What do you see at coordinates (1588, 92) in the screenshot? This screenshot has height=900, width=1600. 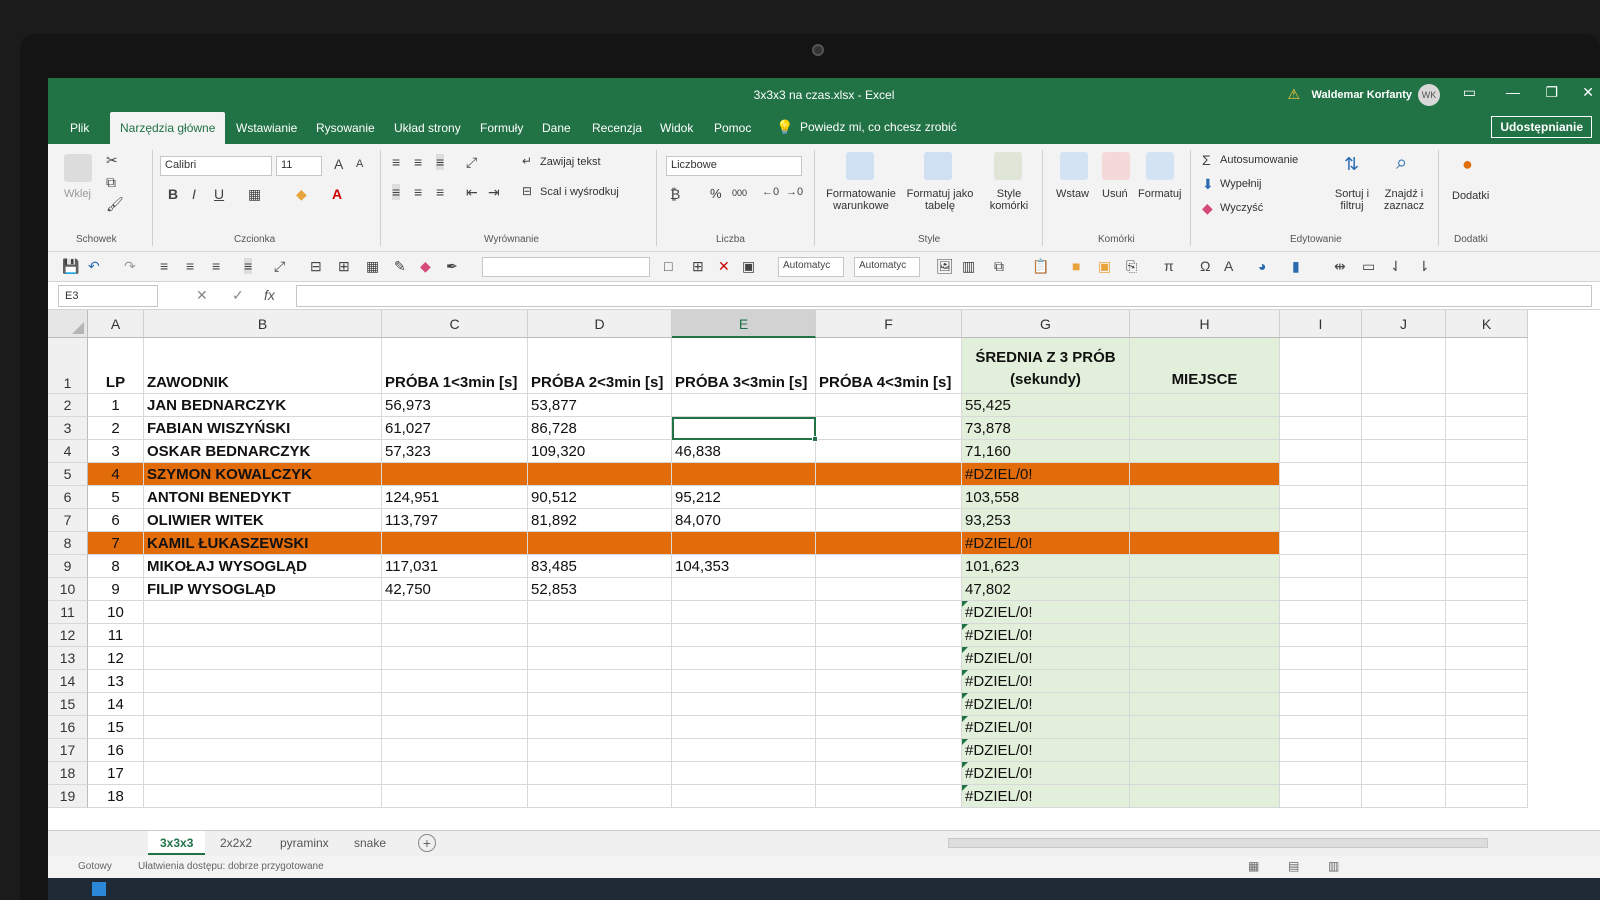 I see `close-icon: ✕` at bounding box center [1588, 92].